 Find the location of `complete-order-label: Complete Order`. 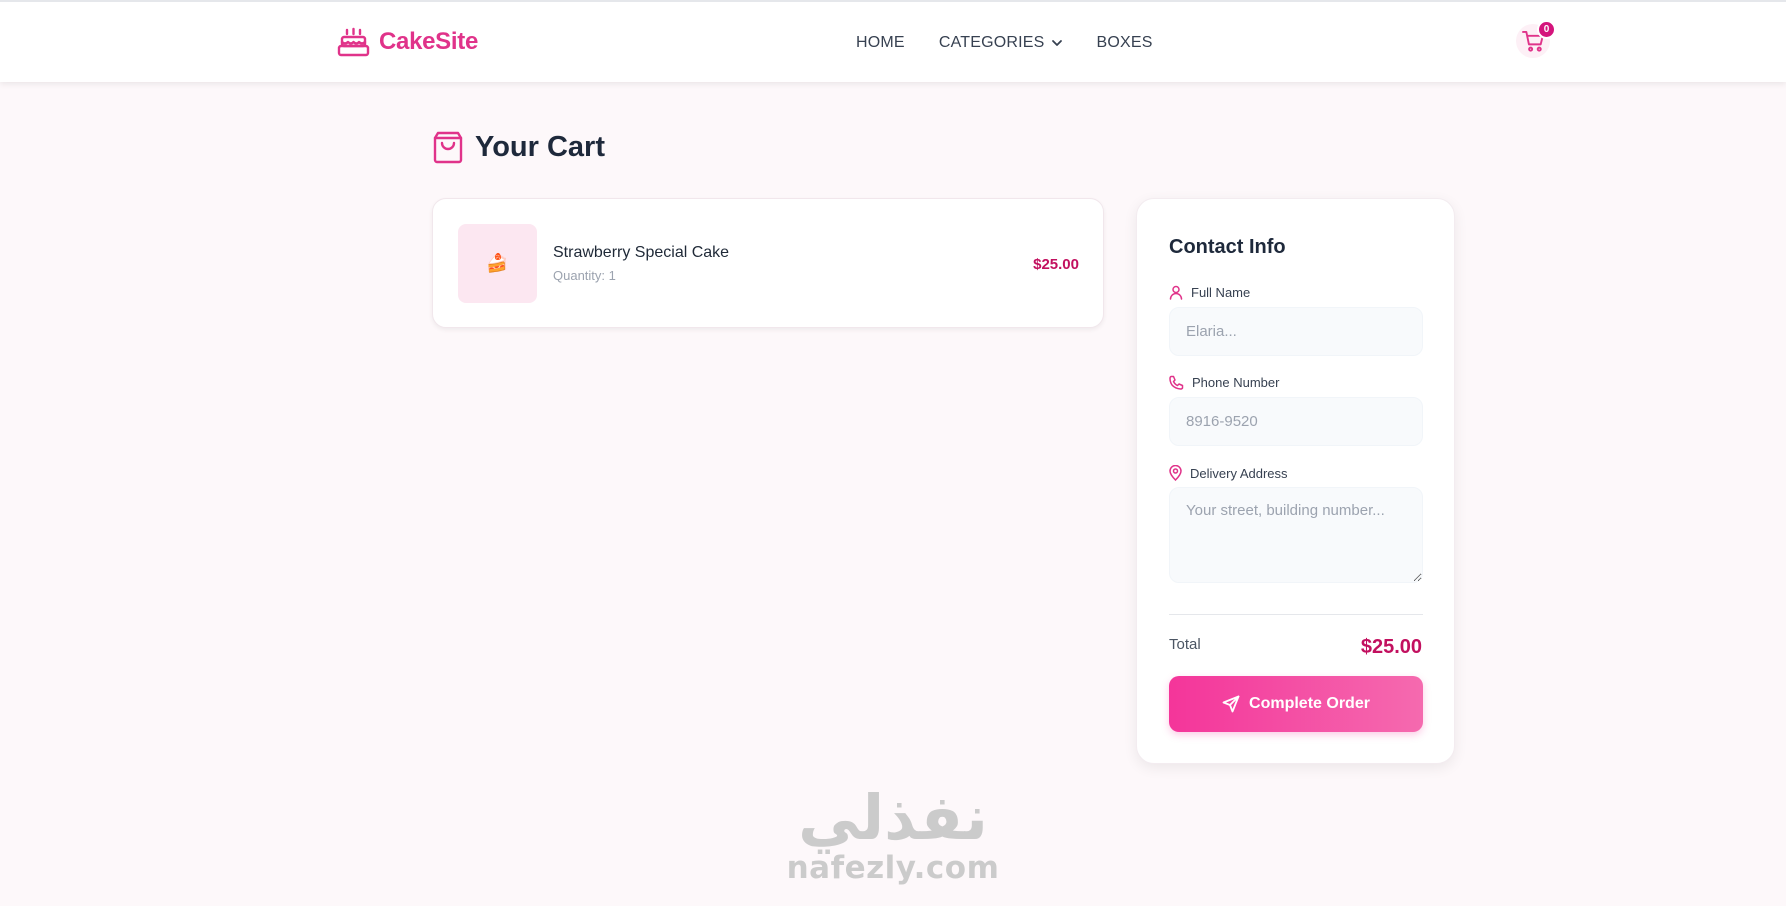

complete-order-label: Complete Order is located at coordinates (1309, 703).